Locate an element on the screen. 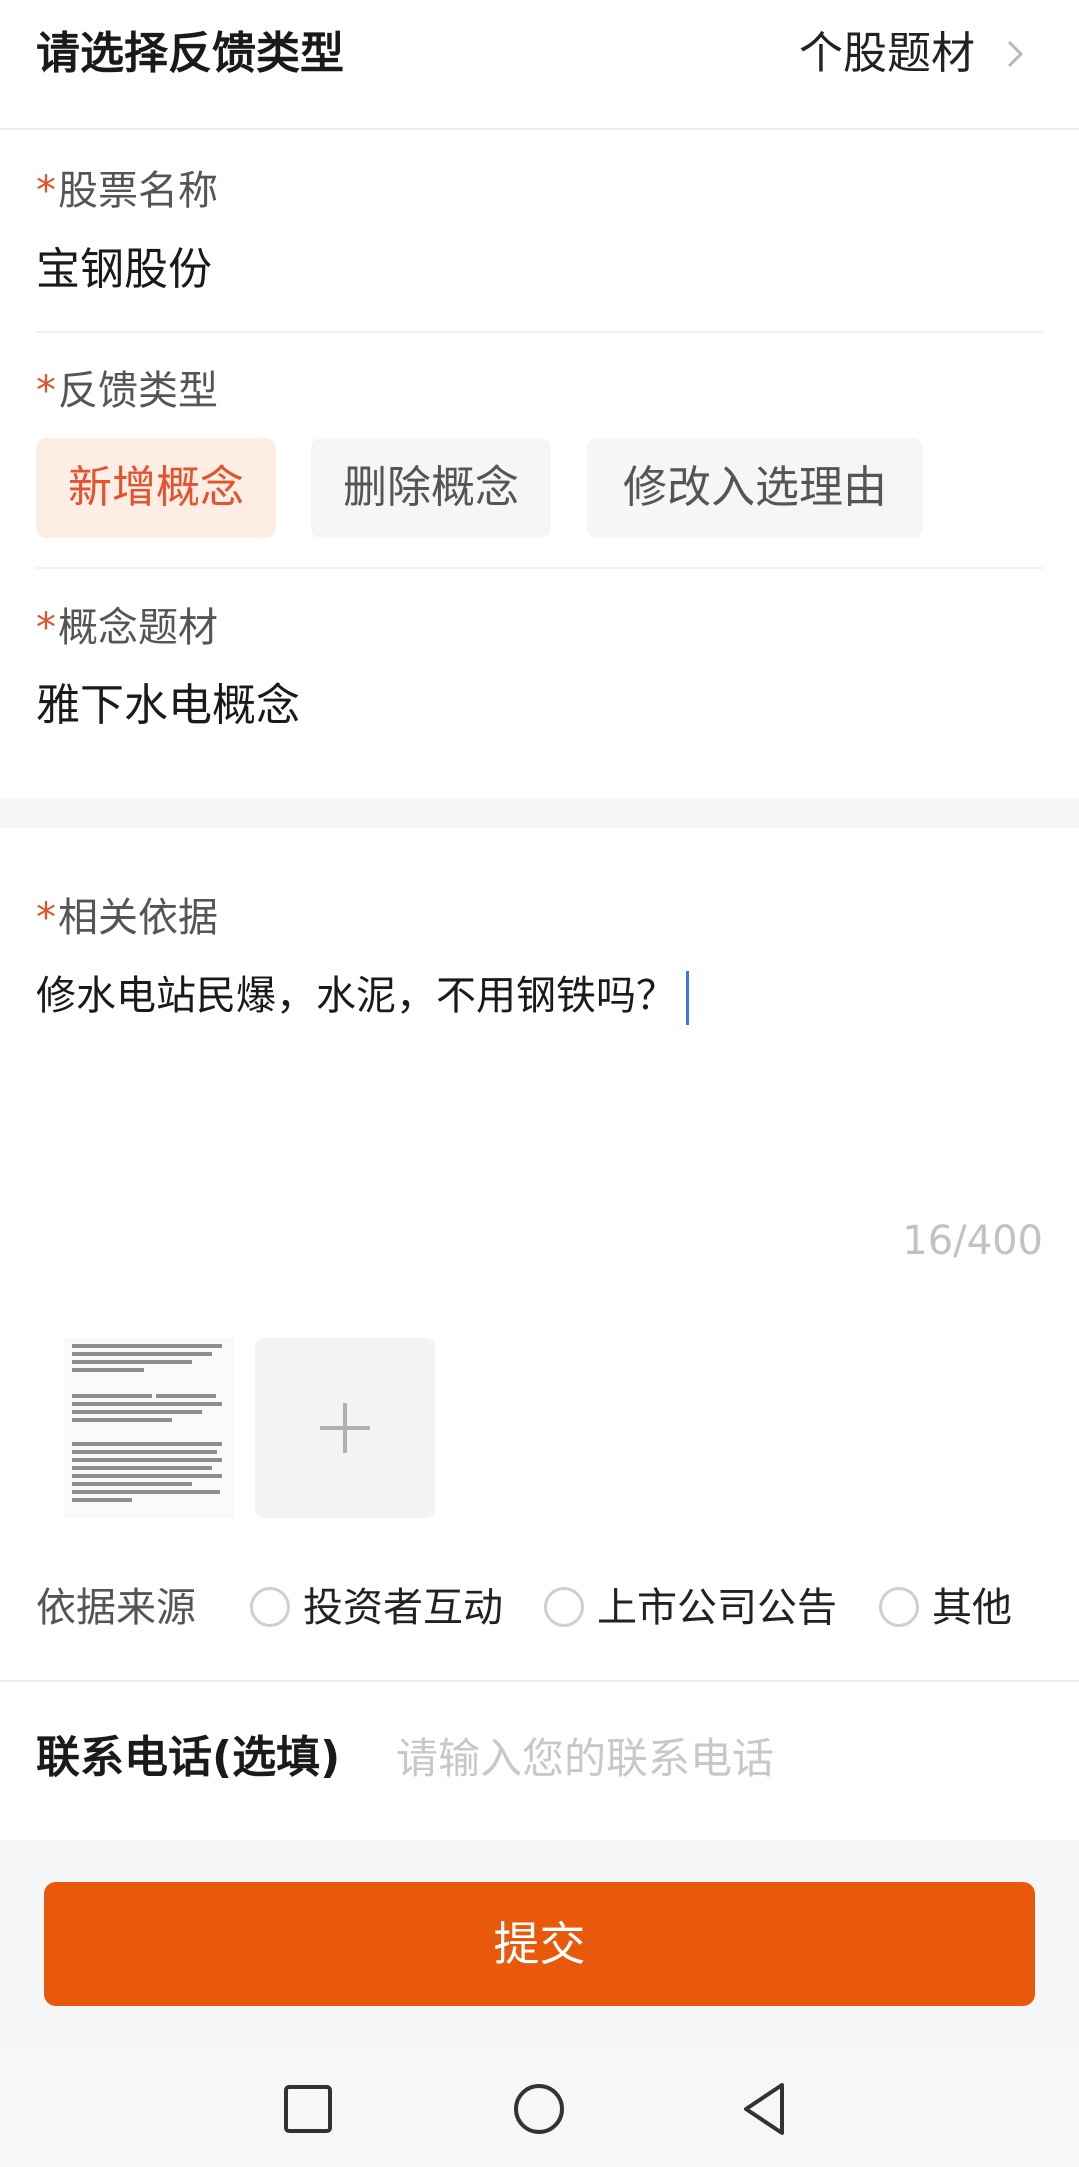 This screenshot has width=1079, height=2167. system-nav-bar is located at coordinates (539, 2108).